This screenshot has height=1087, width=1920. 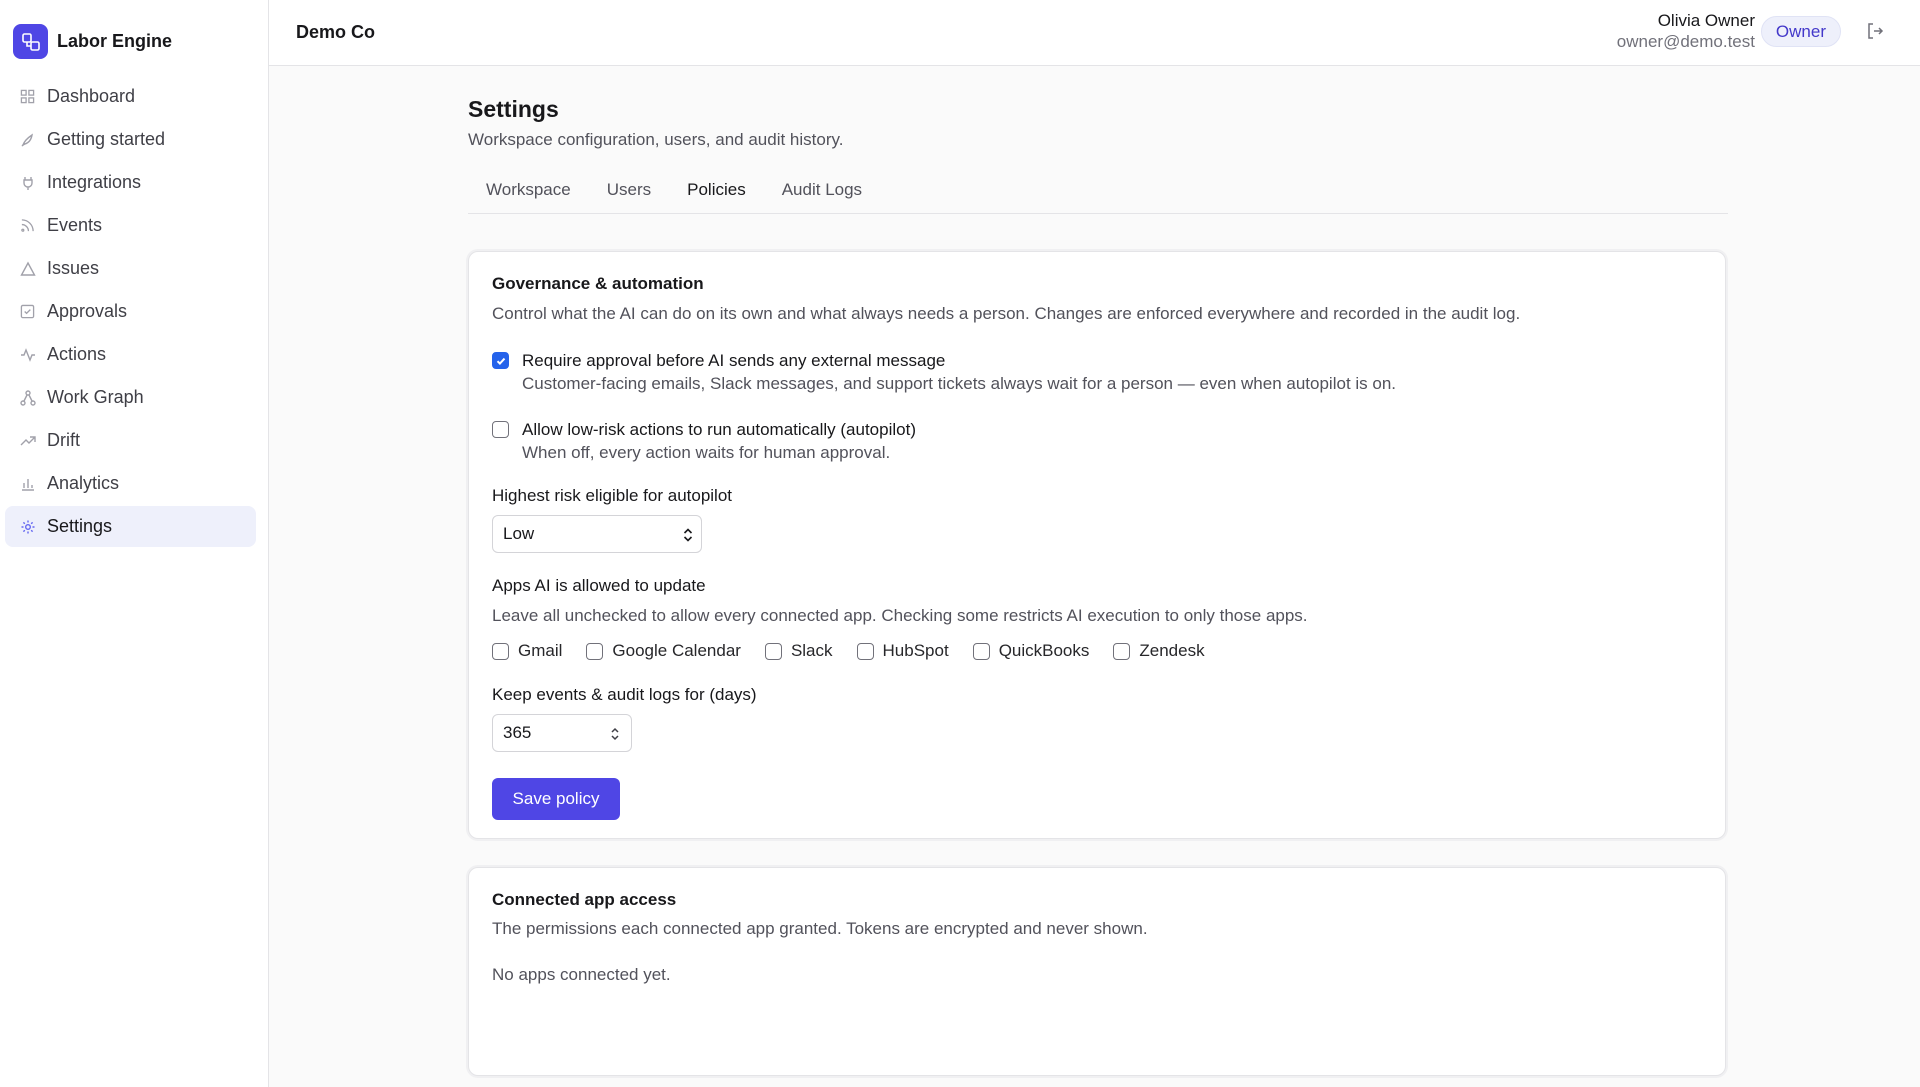 I want to click on sidebar-item-label: Work Graph, so click(x=95, y=397).